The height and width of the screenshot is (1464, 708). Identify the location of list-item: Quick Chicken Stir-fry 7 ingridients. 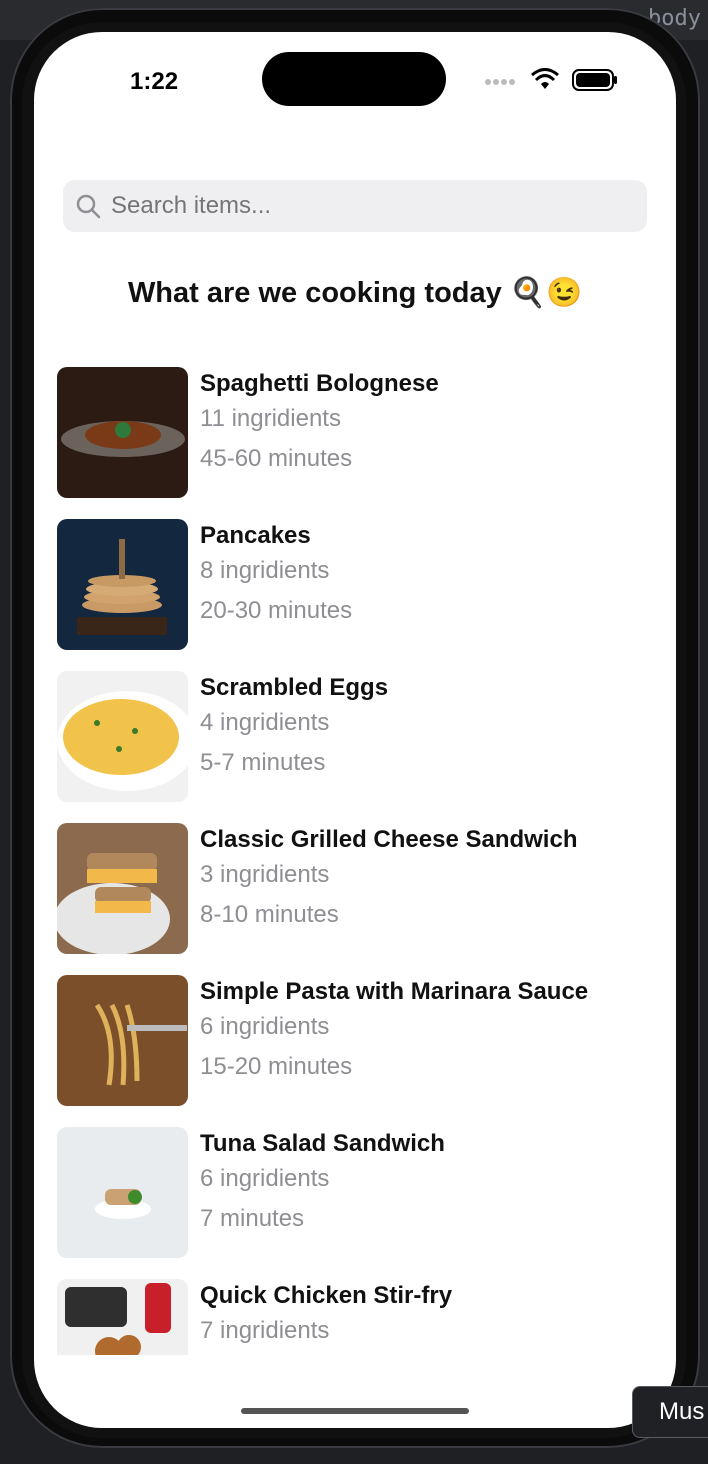
(357, 1317).